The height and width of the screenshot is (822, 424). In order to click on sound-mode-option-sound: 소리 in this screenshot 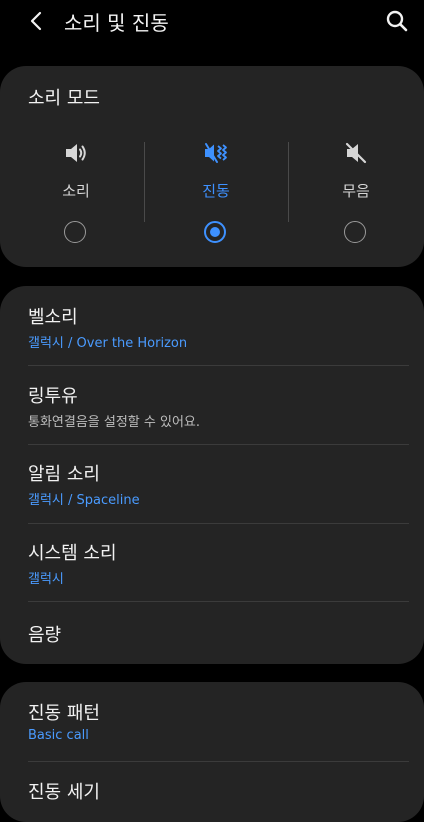, I will do `click(76, 195)`.